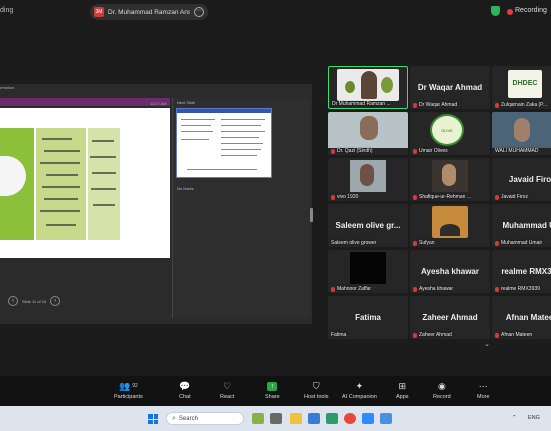  What do you see at coordinates (450, 271) in the screenshot?
I see `participant-tile: Ayesha khawar Ayesha khawar` at bounding box center [450, 271].